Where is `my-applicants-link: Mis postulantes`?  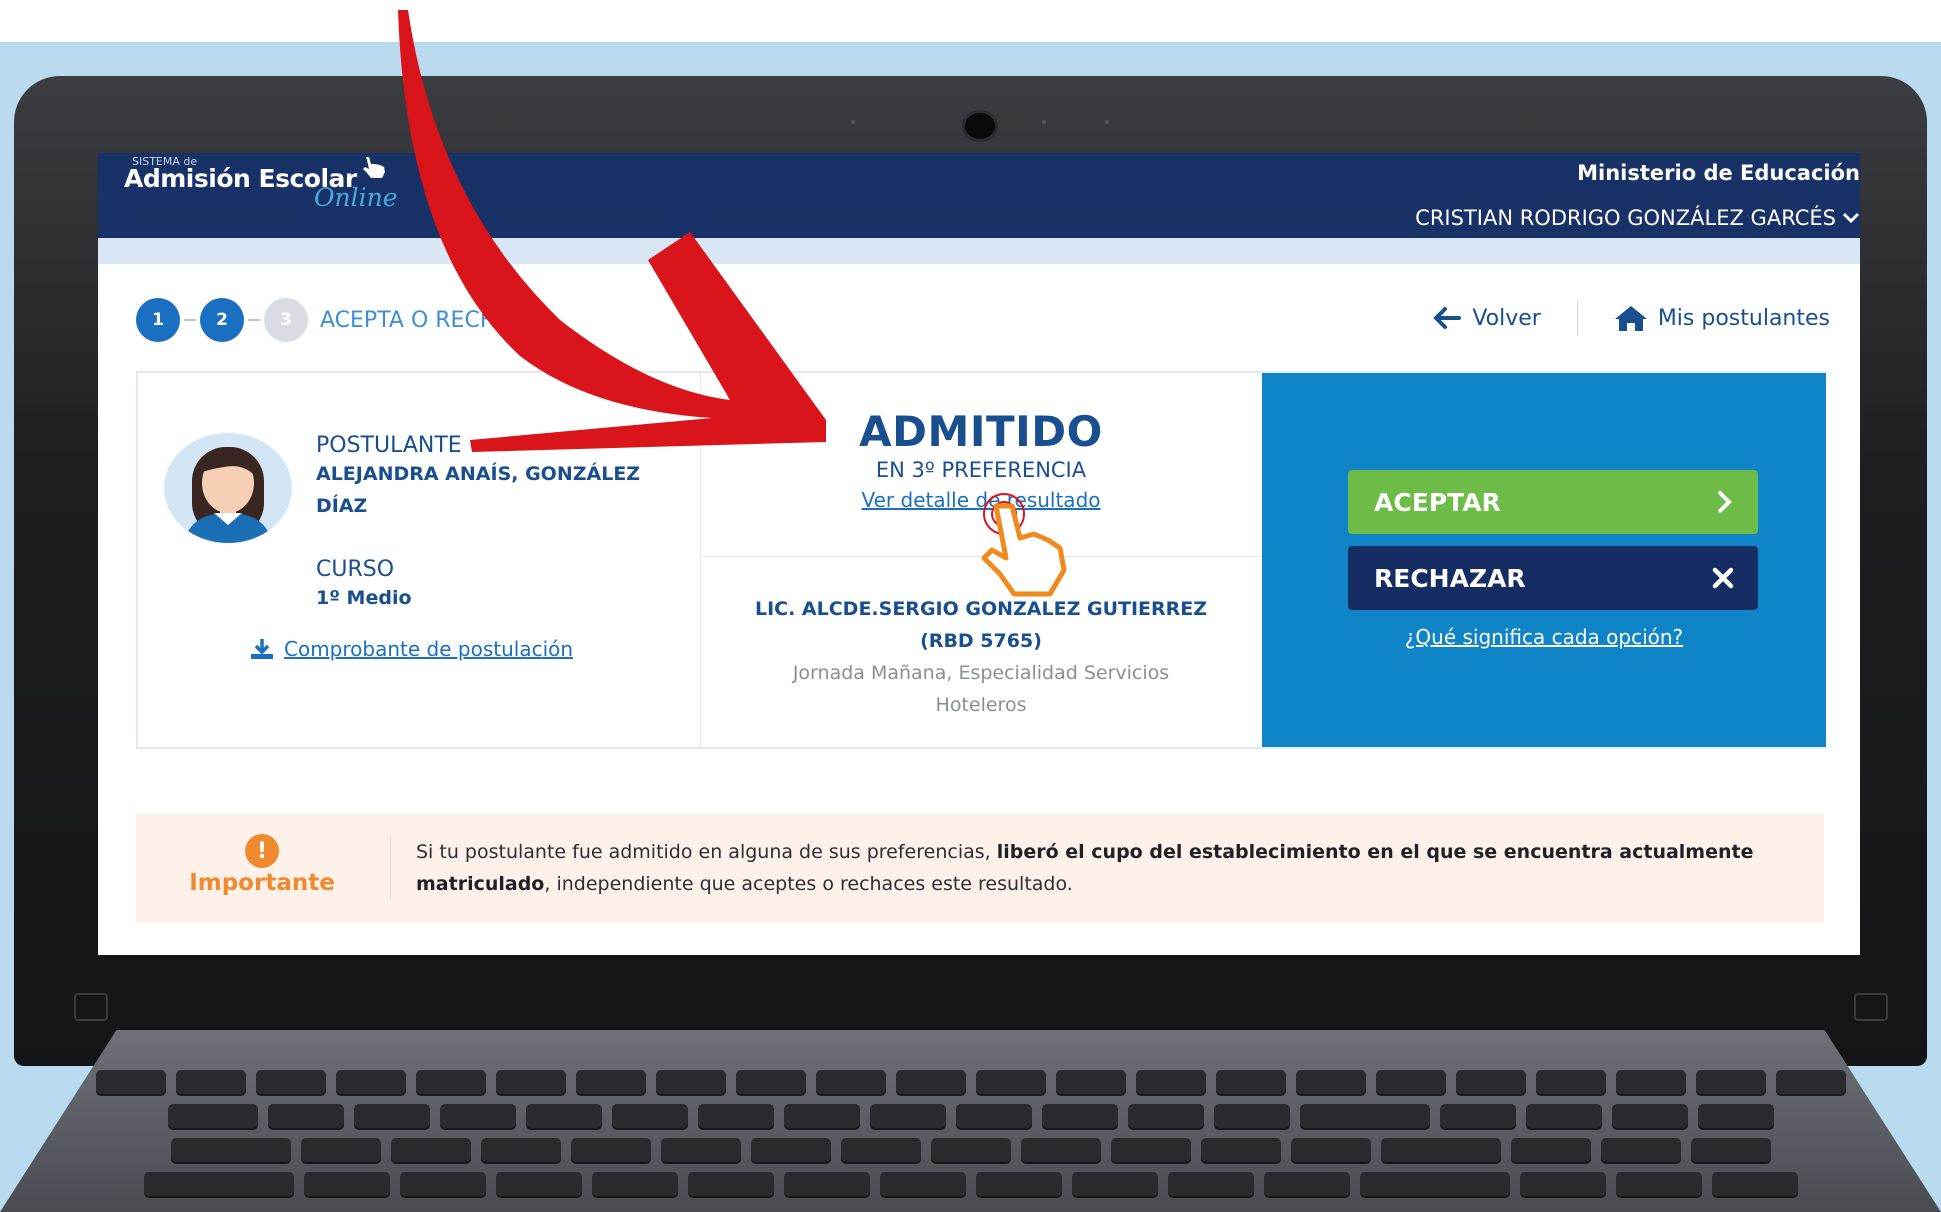
my-applicants-link: Mis postulantes is located at coordinates (1722, 318).